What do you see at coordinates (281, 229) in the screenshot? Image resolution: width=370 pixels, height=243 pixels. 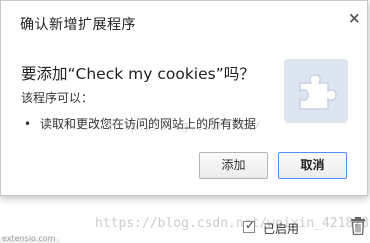 I see `enabled-label: 已启用` at bounding box center [281, 229].